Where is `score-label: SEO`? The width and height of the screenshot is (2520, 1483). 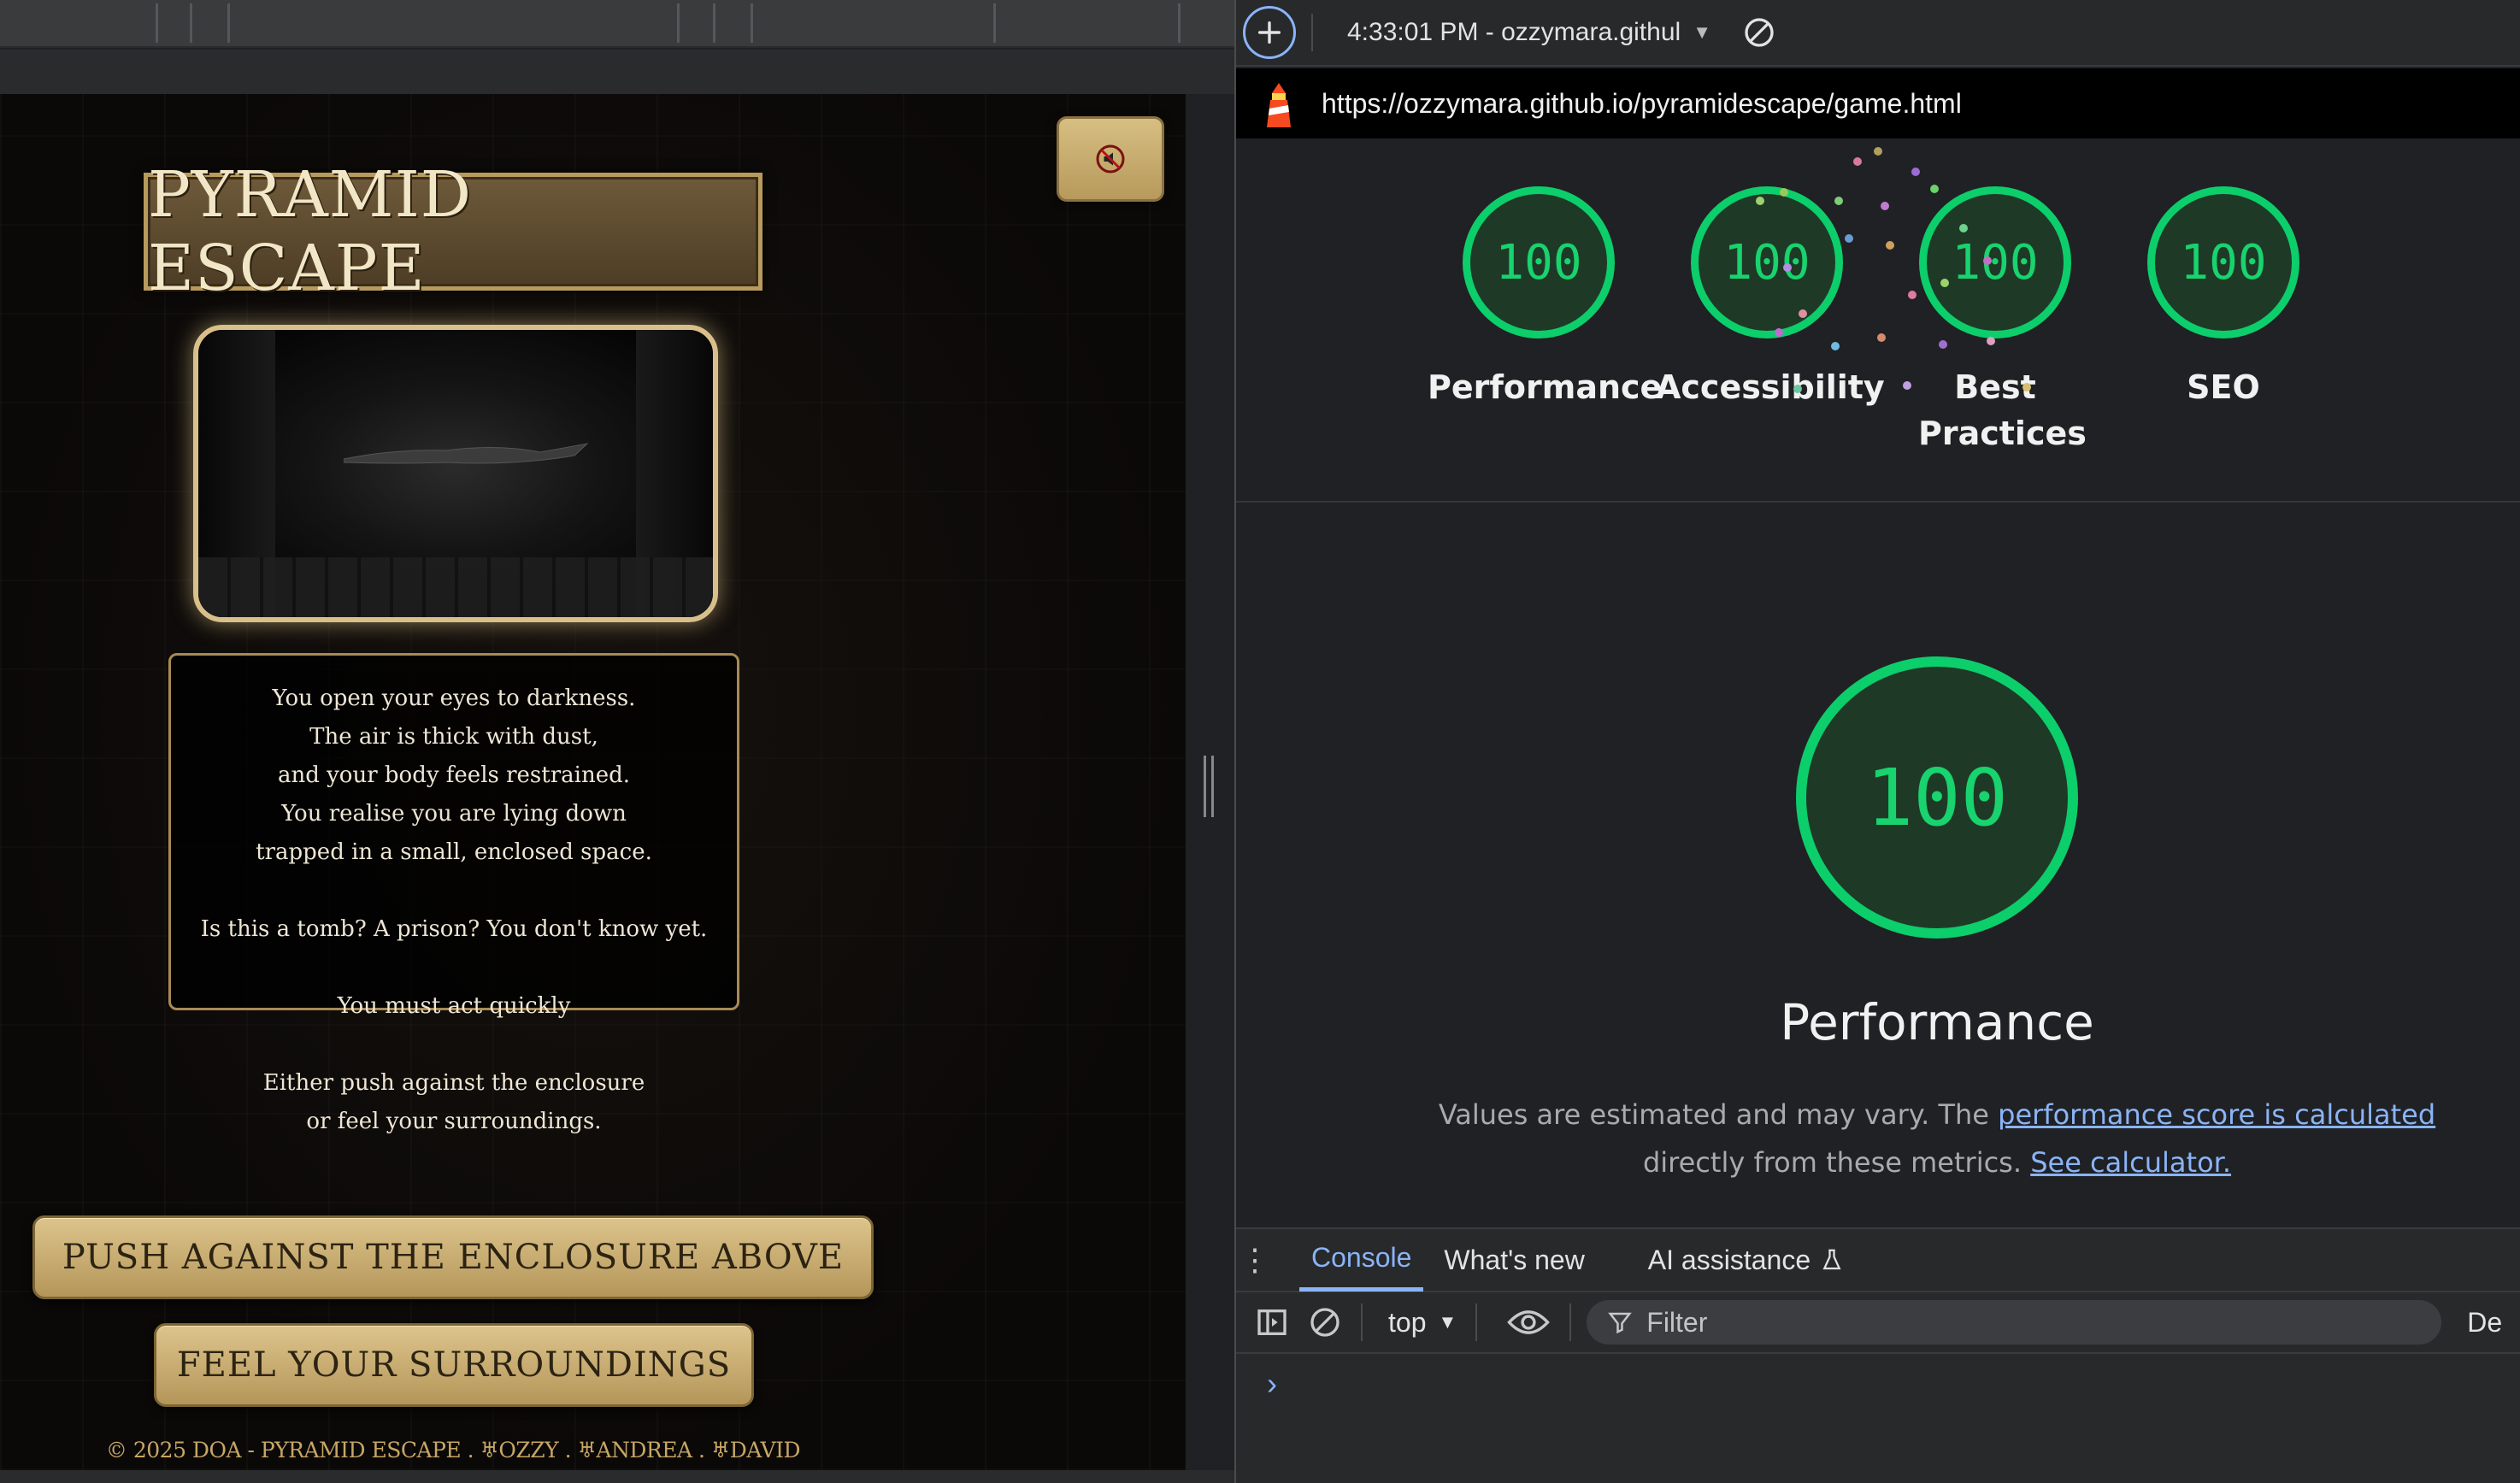
score-label: SEO is located at coordinates (2223, 387).